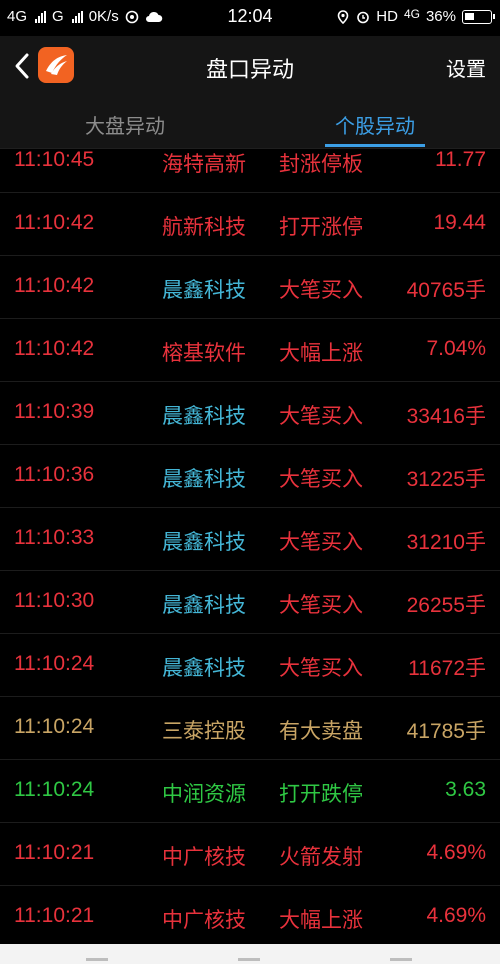 This screenshot has width=500, height=964. Describe the element at coordinates (250, 539) in the screenshot. I see `list-item: 11:10:33 晨鑫科技 大笔买入 31210手` at that location.